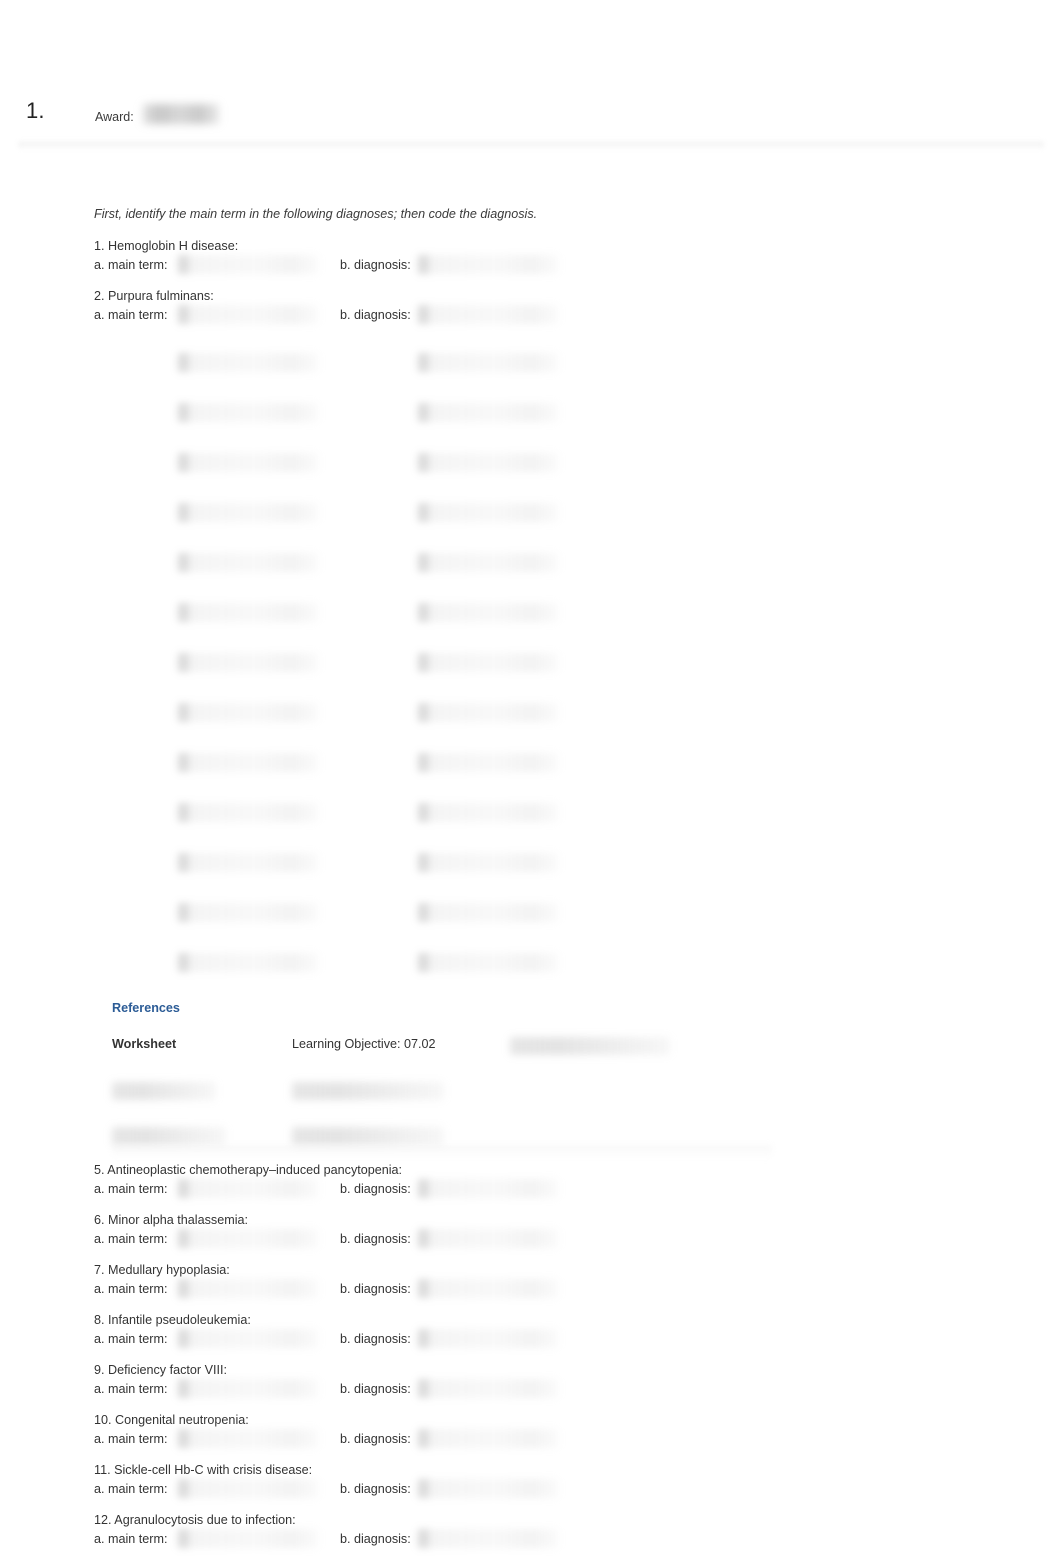  I want to click on reference-learning-objective: Learning Objective: 07.02, so click(364, 1044).